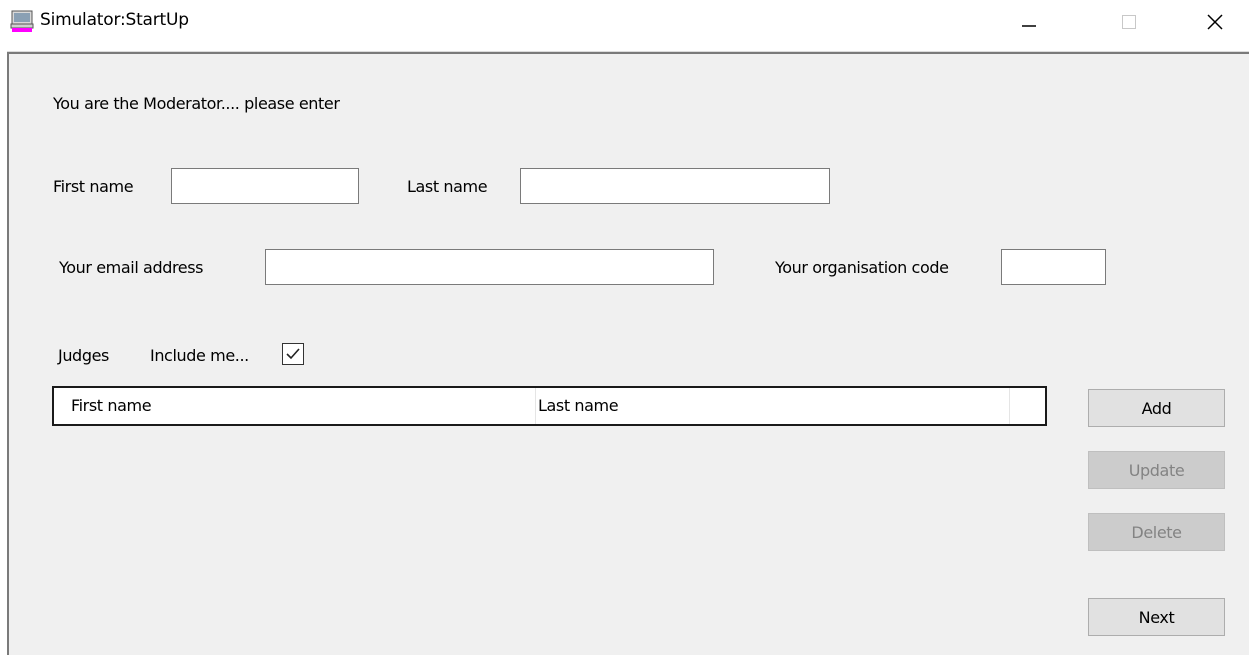 Image resolution: width=1249 pixels, height=655 pixels. Describe the element at coordinates (83, 355) in the screenshot. I see `judges-label: Judges` at that location.